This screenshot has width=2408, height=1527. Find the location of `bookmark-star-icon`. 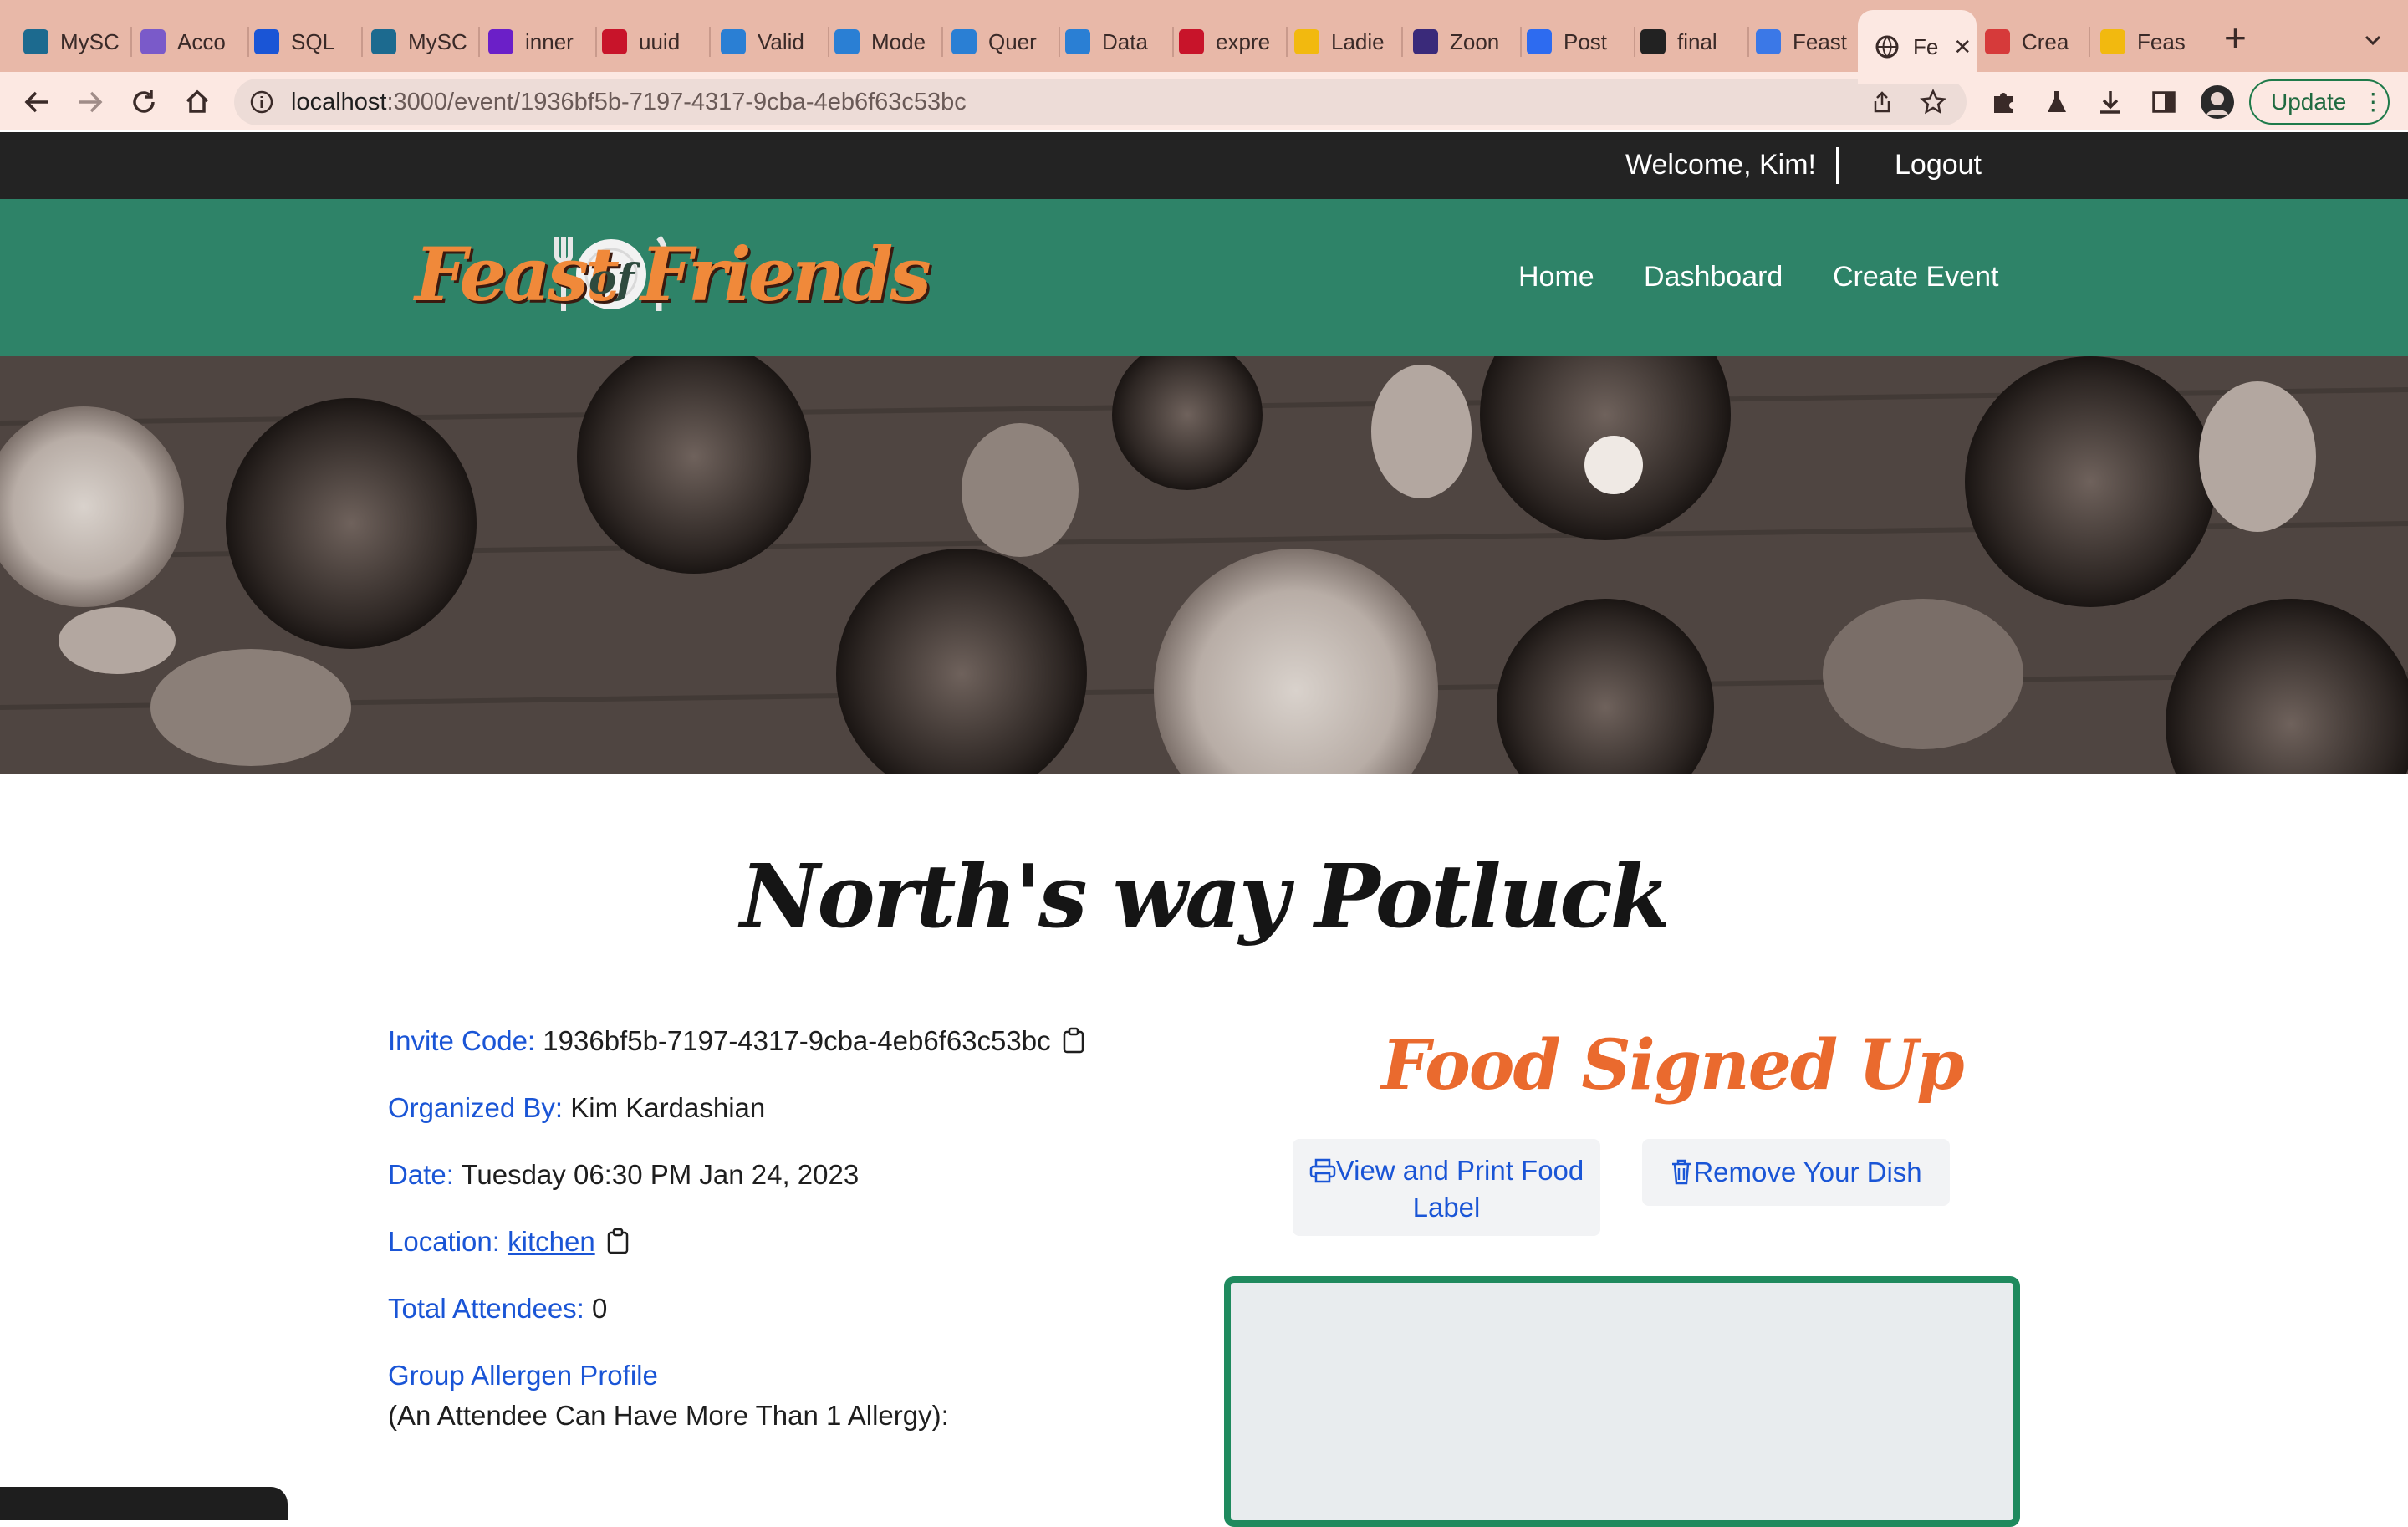

bookmark-star-icon is located at coordinates (1933, 102).